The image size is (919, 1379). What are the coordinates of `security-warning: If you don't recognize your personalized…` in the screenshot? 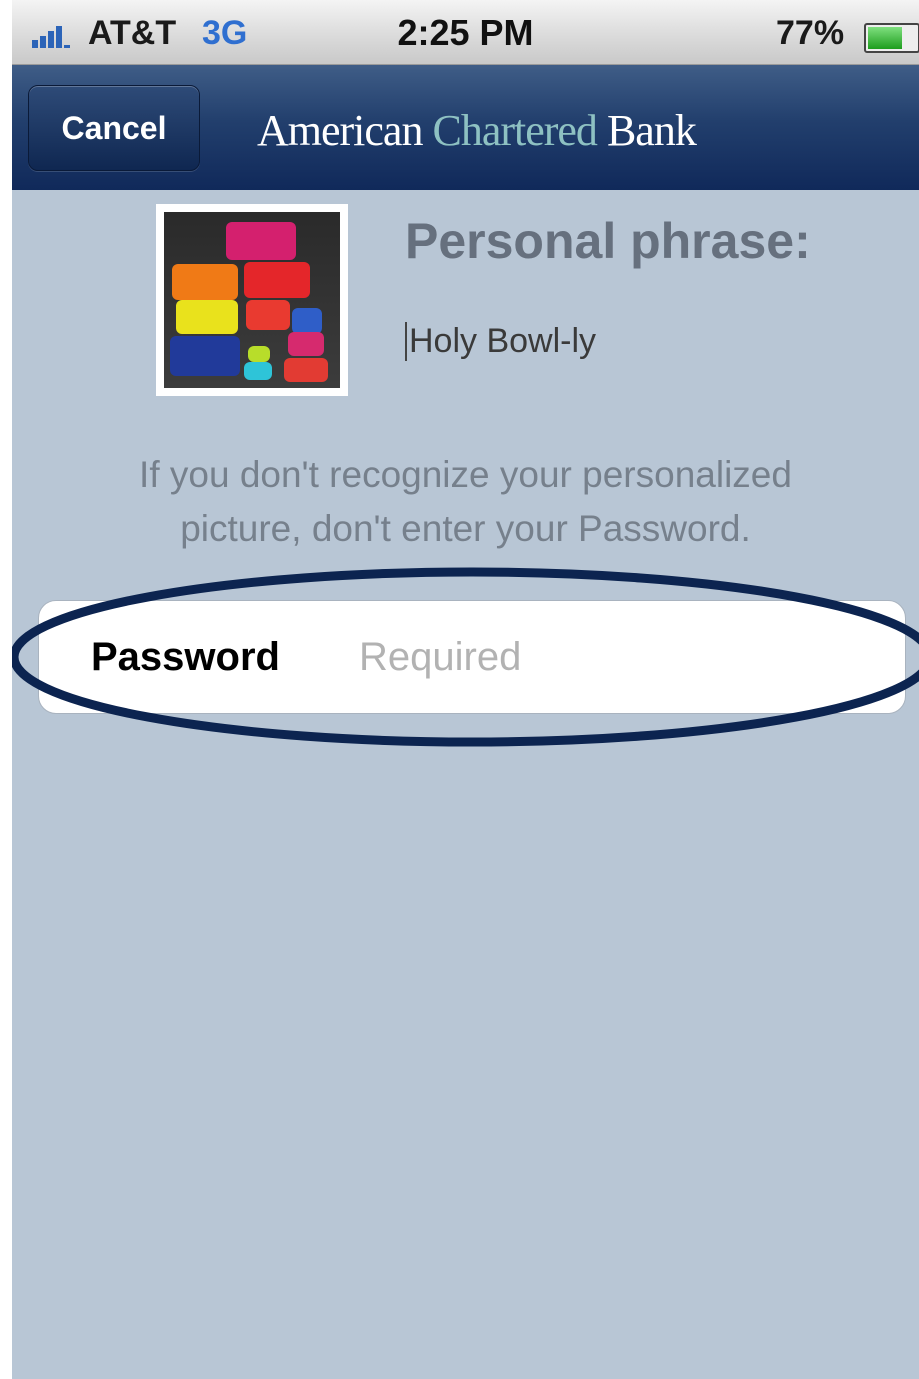 It's located at (465, 502).